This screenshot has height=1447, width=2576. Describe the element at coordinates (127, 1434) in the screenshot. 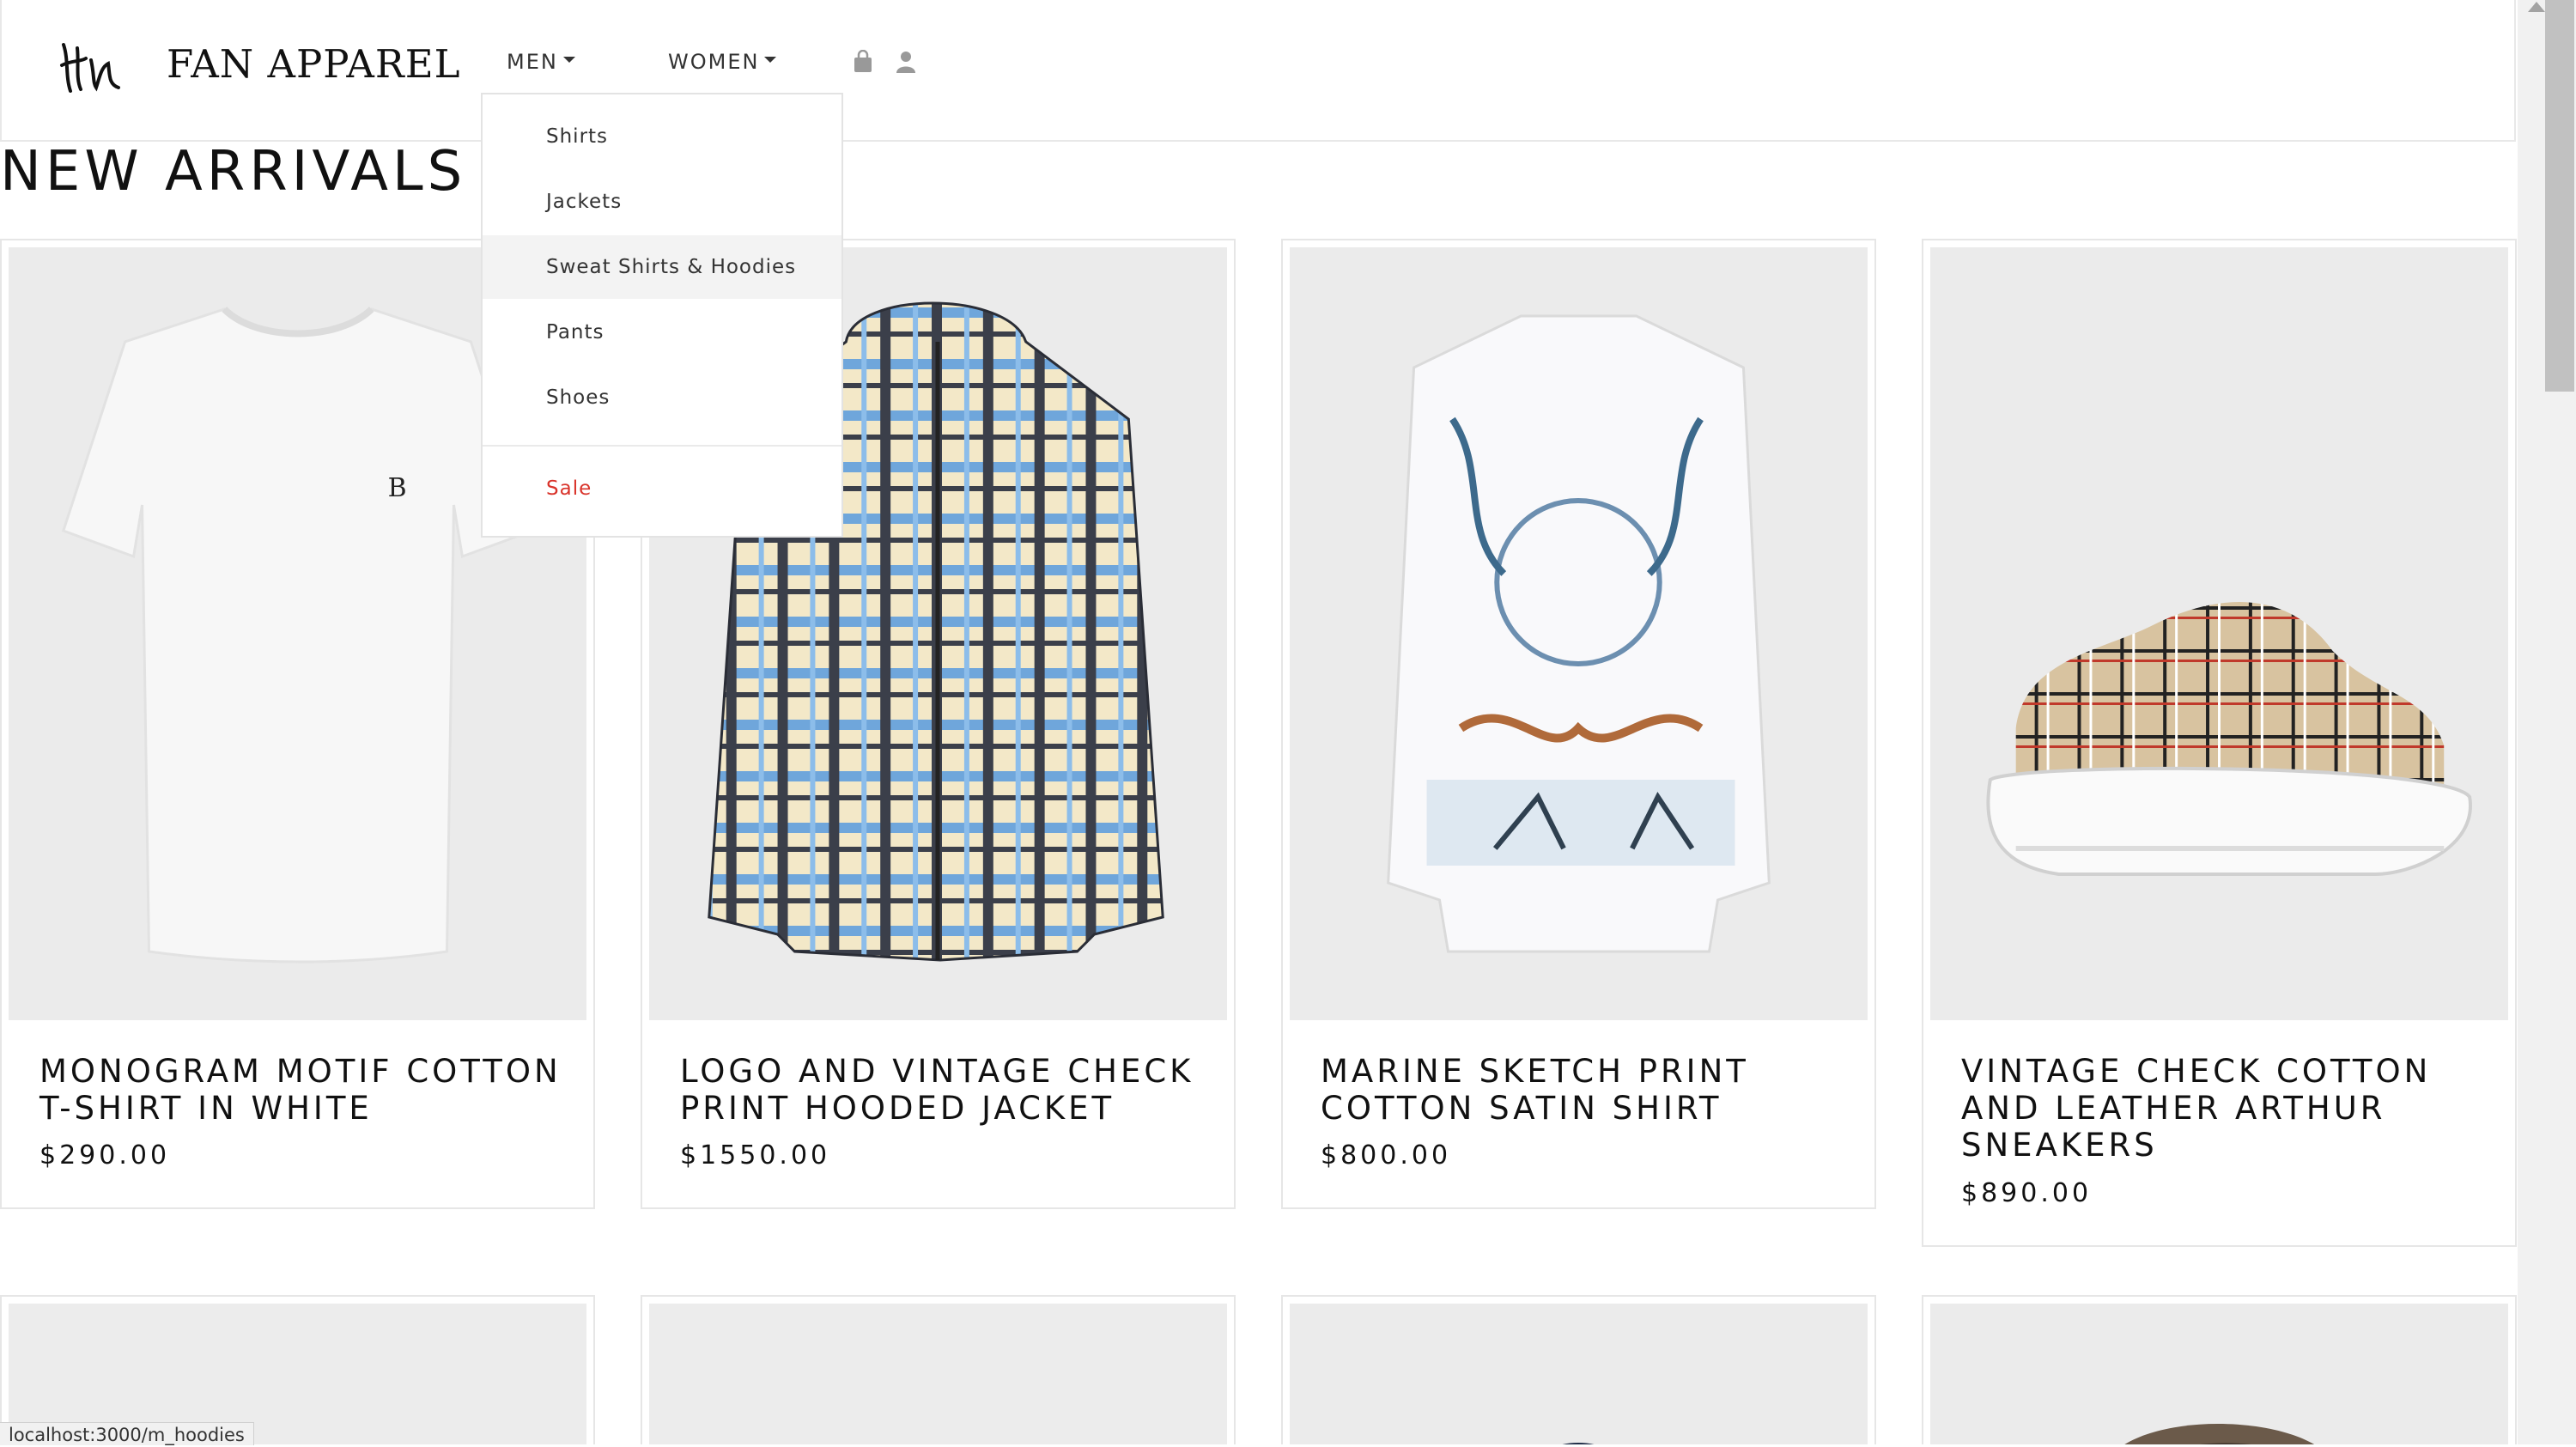

I see `link-status-bar: localhost:3000/m_hoodies` at that location.